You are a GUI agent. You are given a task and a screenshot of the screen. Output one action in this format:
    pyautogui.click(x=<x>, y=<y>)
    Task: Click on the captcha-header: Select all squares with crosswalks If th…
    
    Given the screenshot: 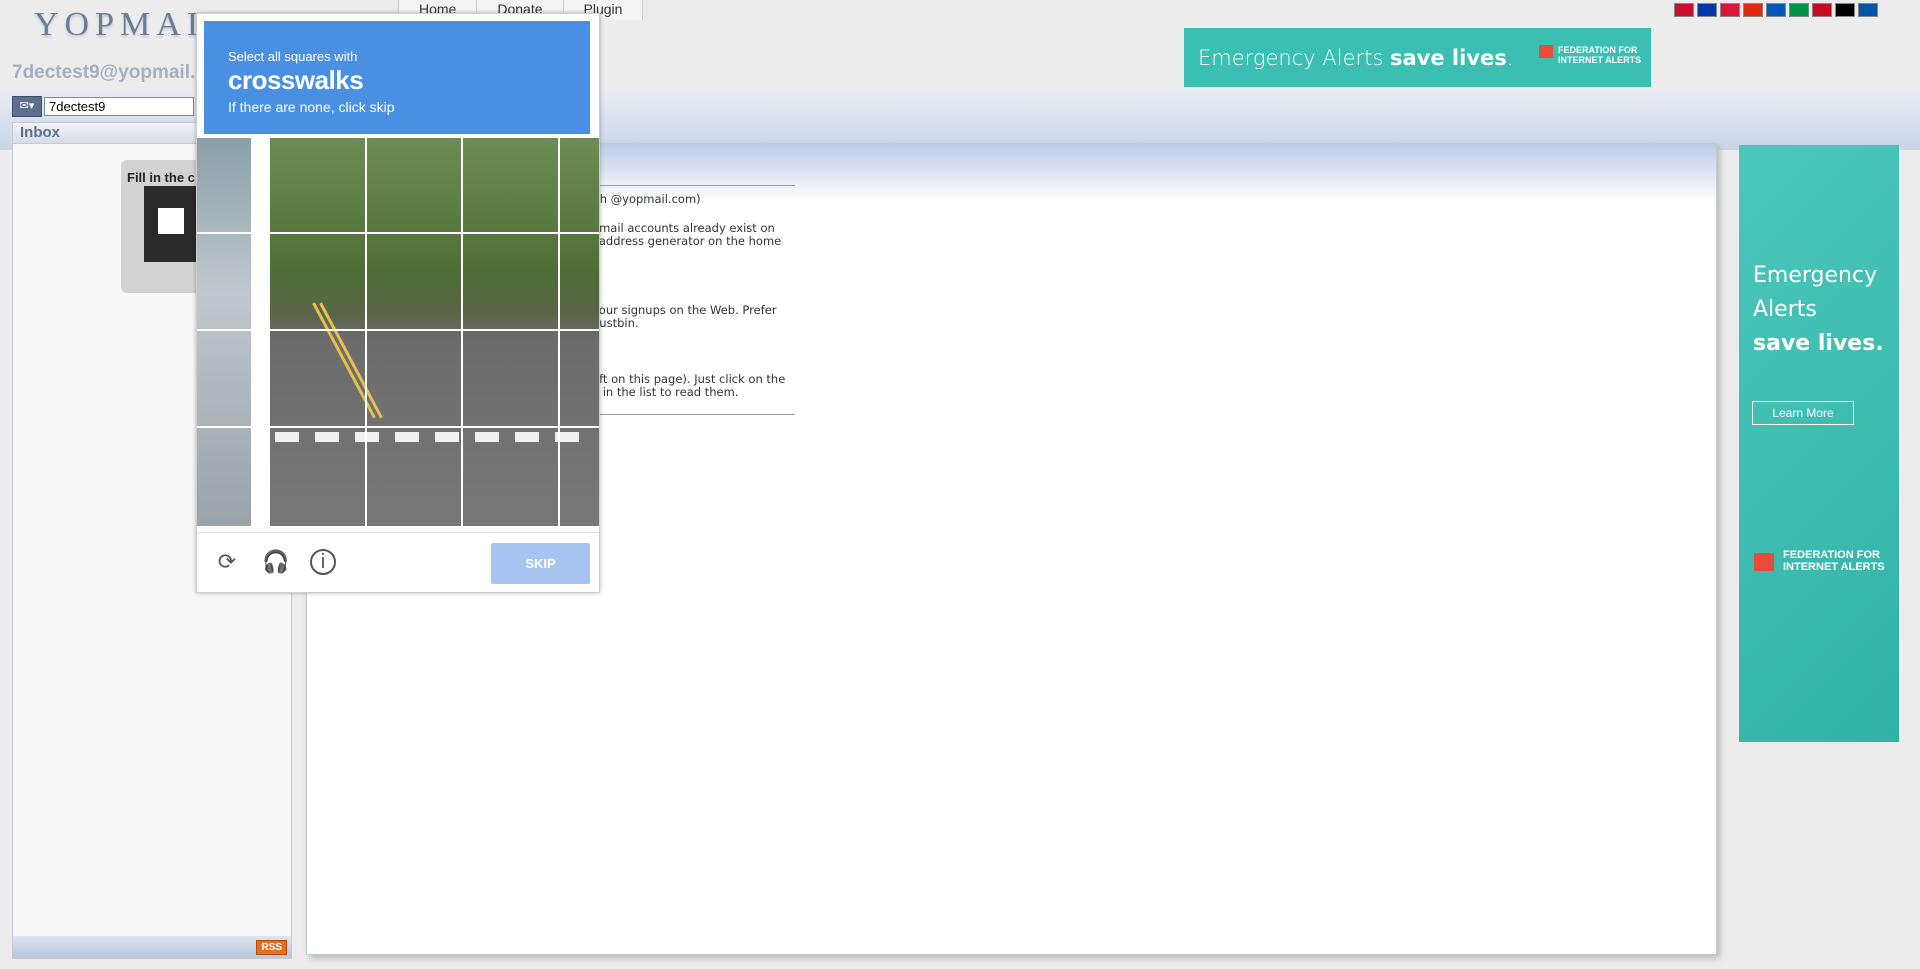 What is the action you would take?
    pyautogui.click(x=397, y=77)
    